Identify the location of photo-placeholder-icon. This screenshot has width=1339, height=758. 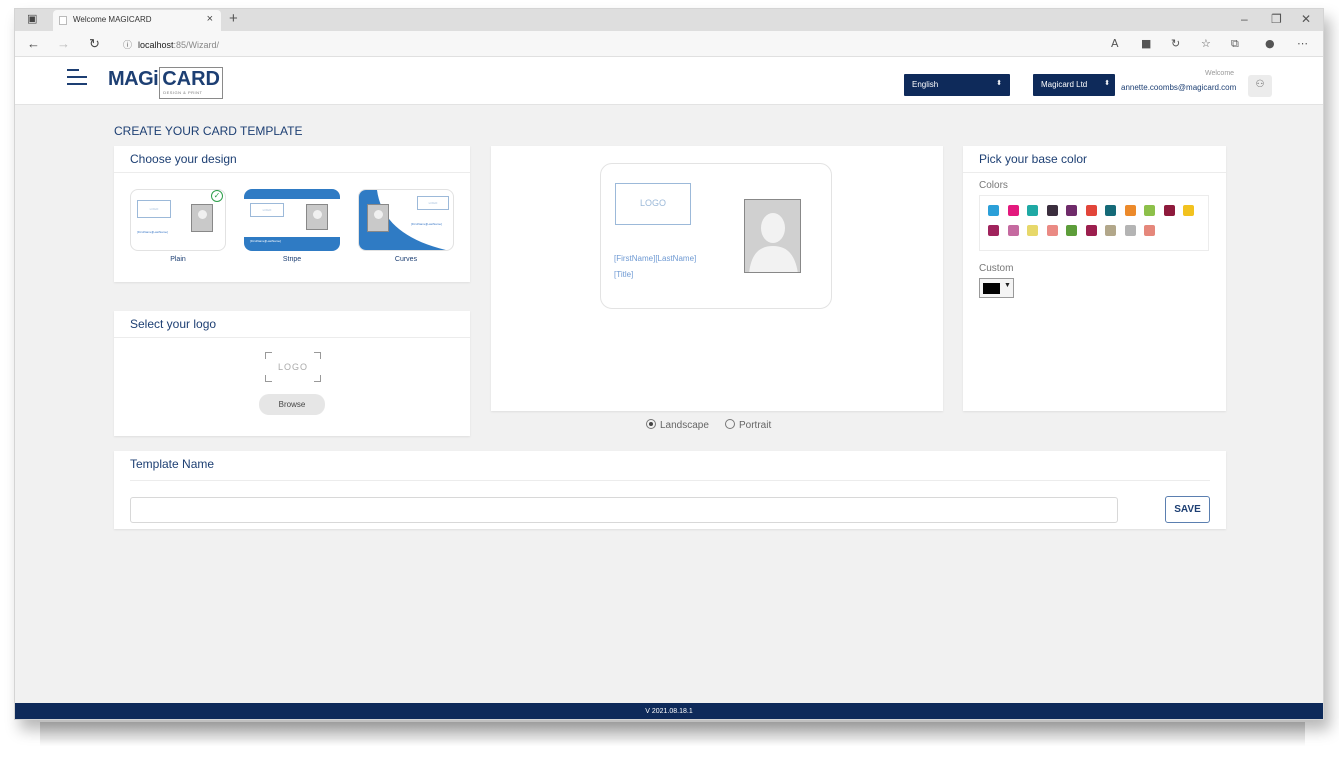
(772, 236).